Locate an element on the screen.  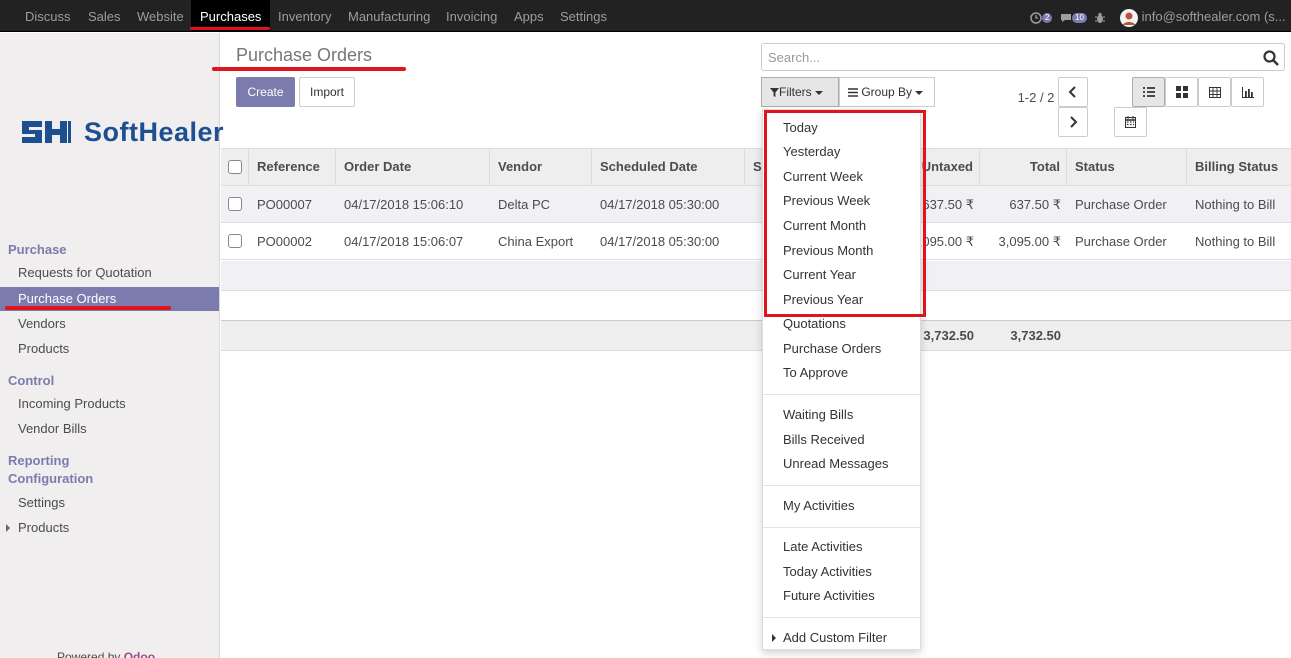
filter-late-activities: Late Activities is located at coordinates (841, 547).